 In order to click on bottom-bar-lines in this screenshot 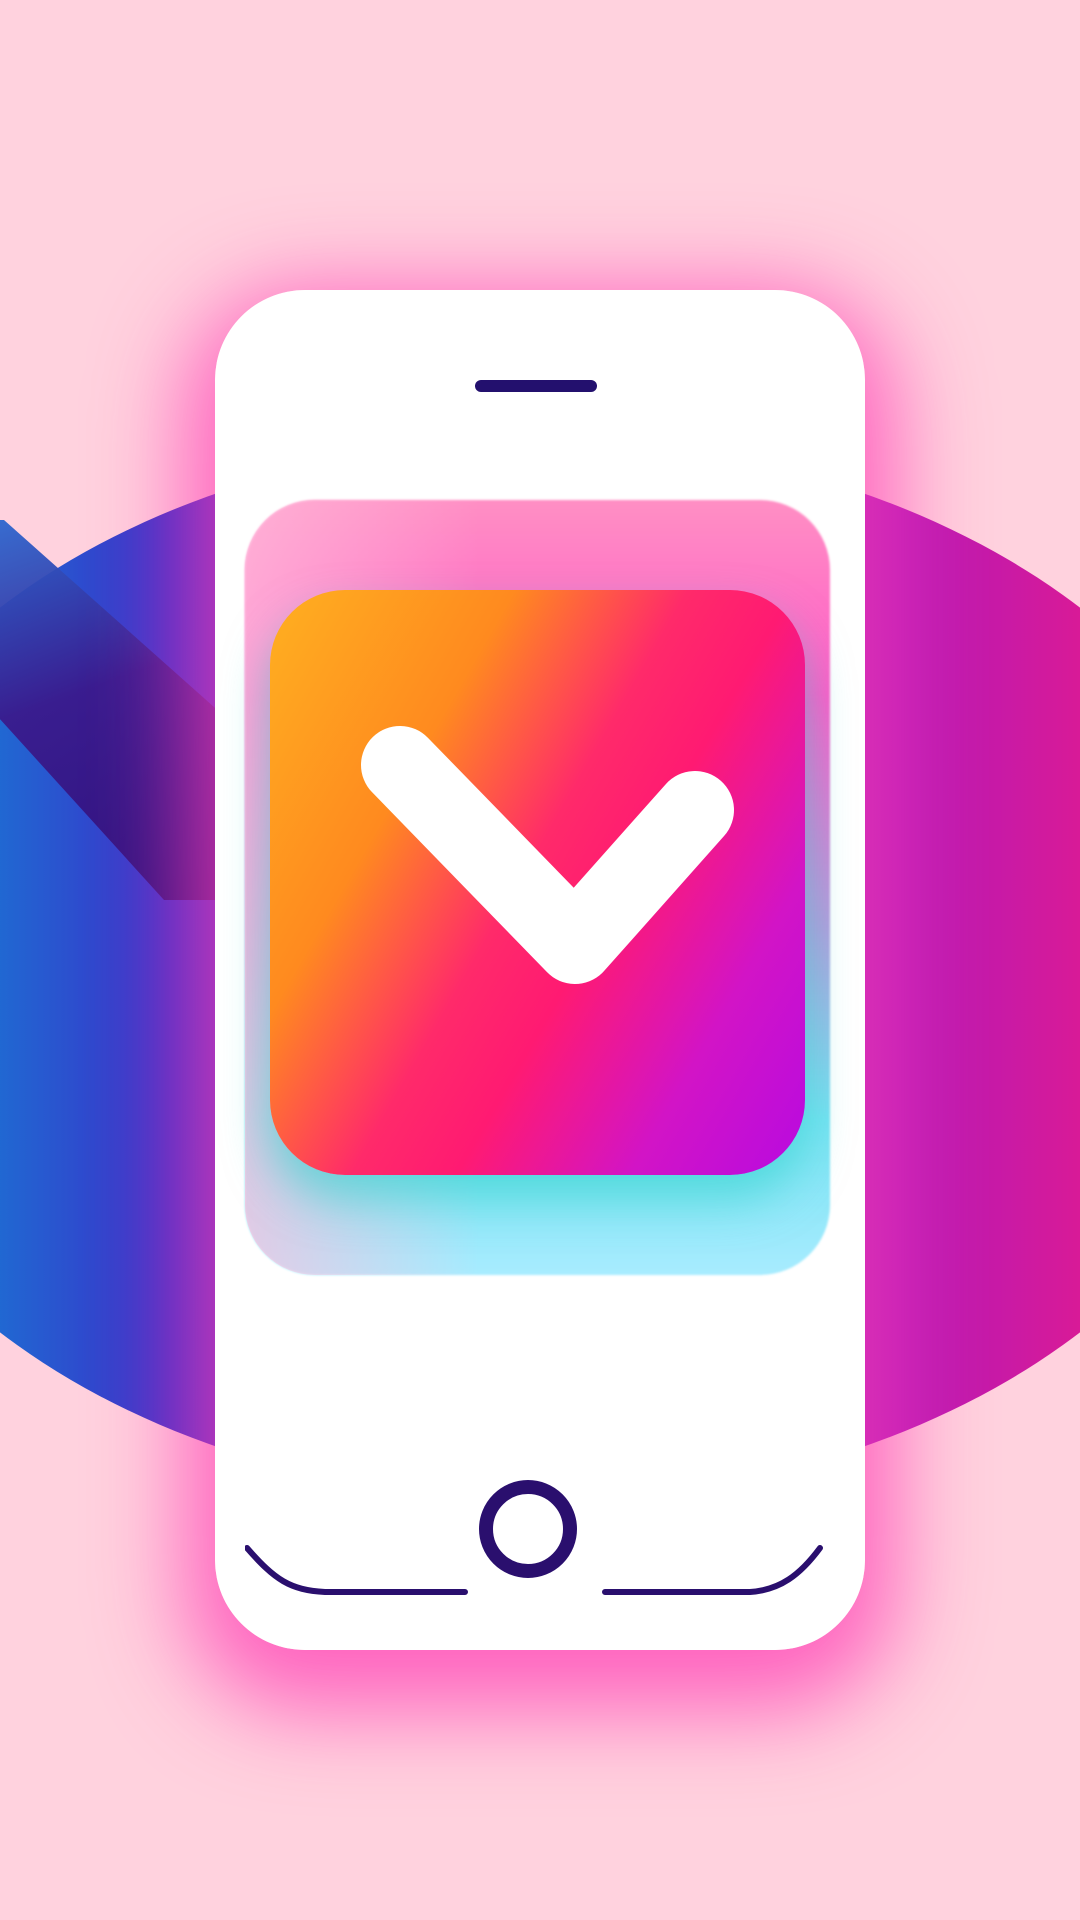, I will do `click(534, 1570)`.